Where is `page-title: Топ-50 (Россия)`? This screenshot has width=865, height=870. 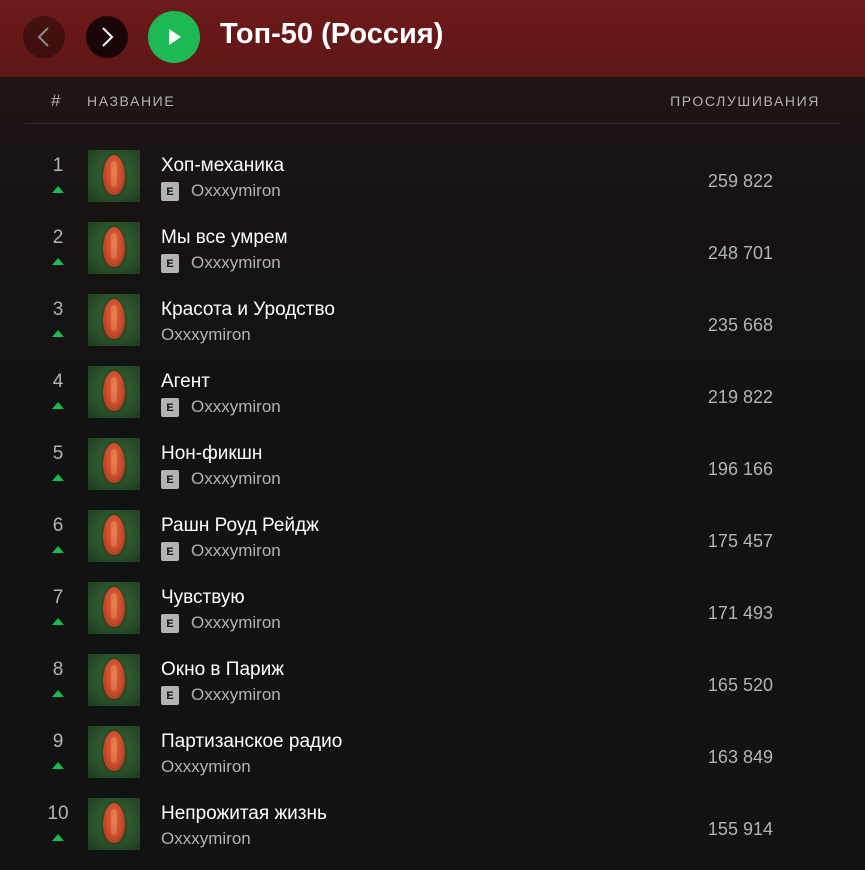 page-title: Топ-50 (Россия) is located at coordinates (332, 34).